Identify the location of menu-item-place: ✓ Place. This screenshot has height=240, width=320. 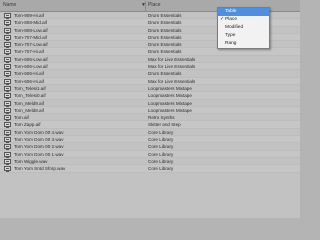
(243, 20).